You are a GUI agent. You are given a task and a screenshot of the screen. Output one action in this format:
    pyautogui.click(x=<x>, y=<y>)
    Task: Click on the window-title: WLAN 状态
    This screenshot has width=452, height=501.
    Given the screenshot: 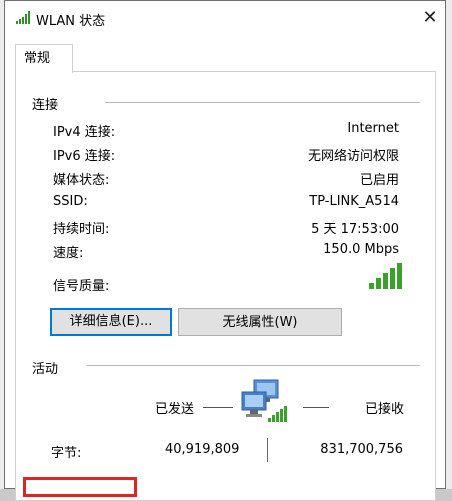 What is the action you would take?
    pyautogui.click(x=71, y=21)
    